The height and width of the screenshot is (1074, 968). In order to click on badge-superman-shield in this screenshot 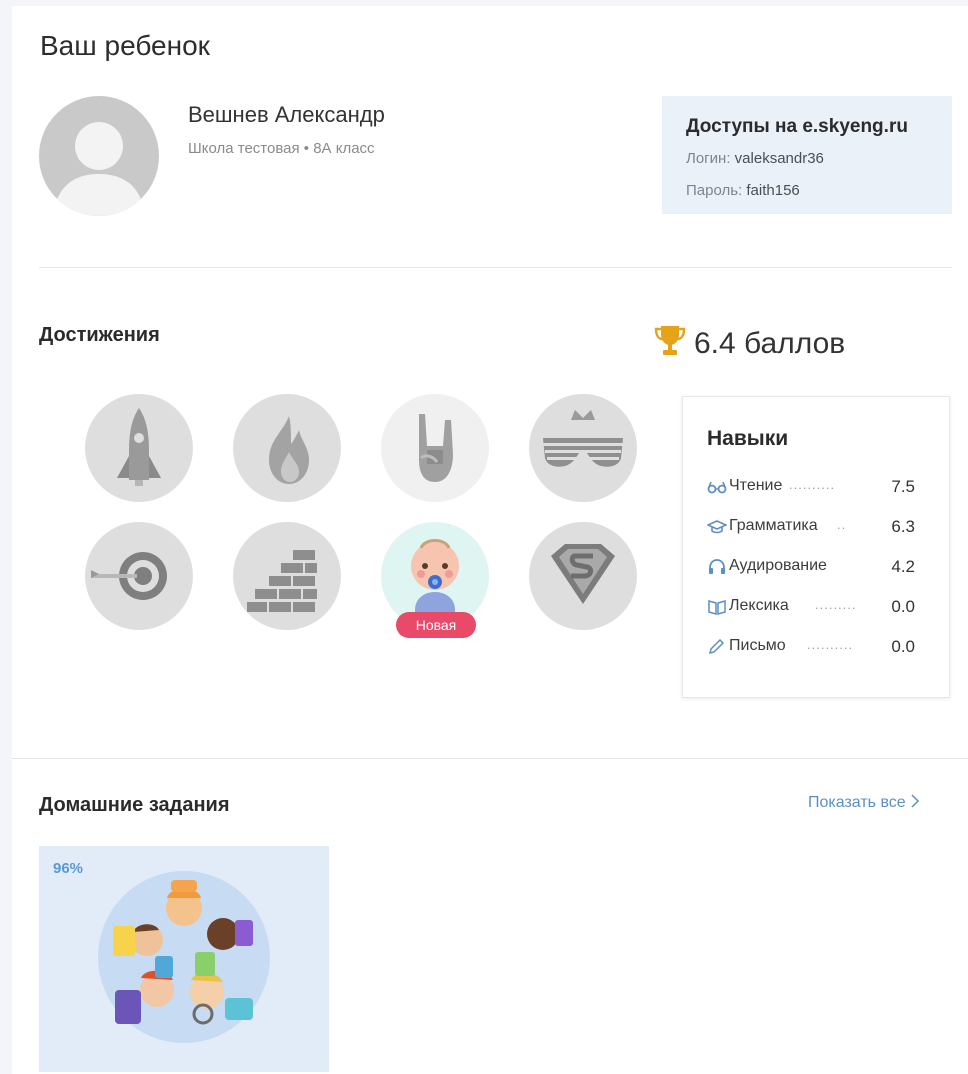, I will do `click(583, 576)`.